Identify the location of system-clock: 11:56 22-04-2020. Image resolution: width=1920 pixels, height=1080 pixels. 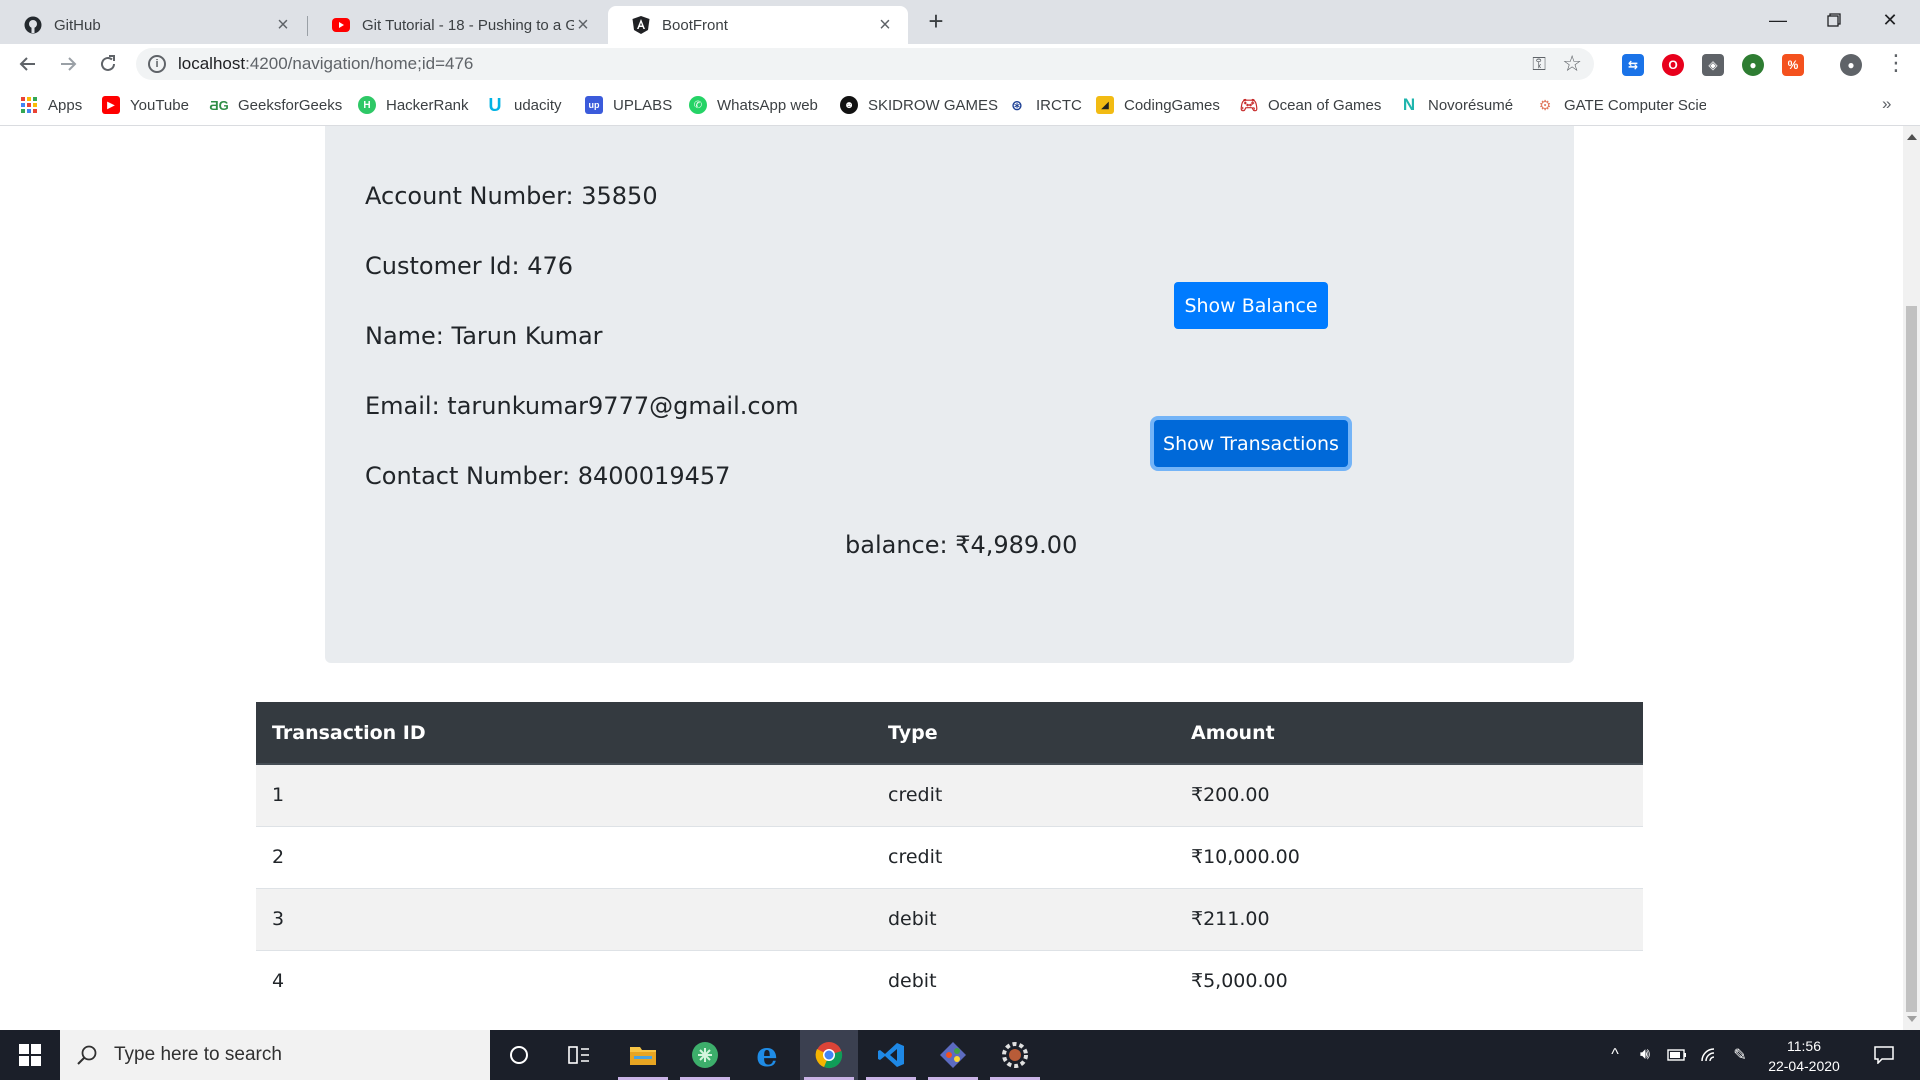
(1804, 1056).